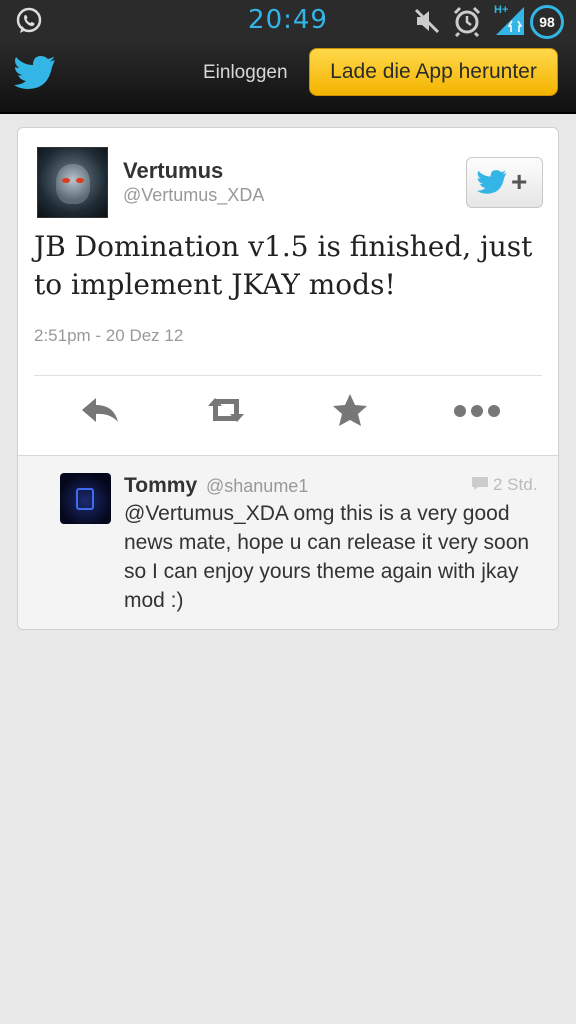  Describe the element at coordinates (480, 483) in the screenshot. I see `speech-bubble-icon` at that location.